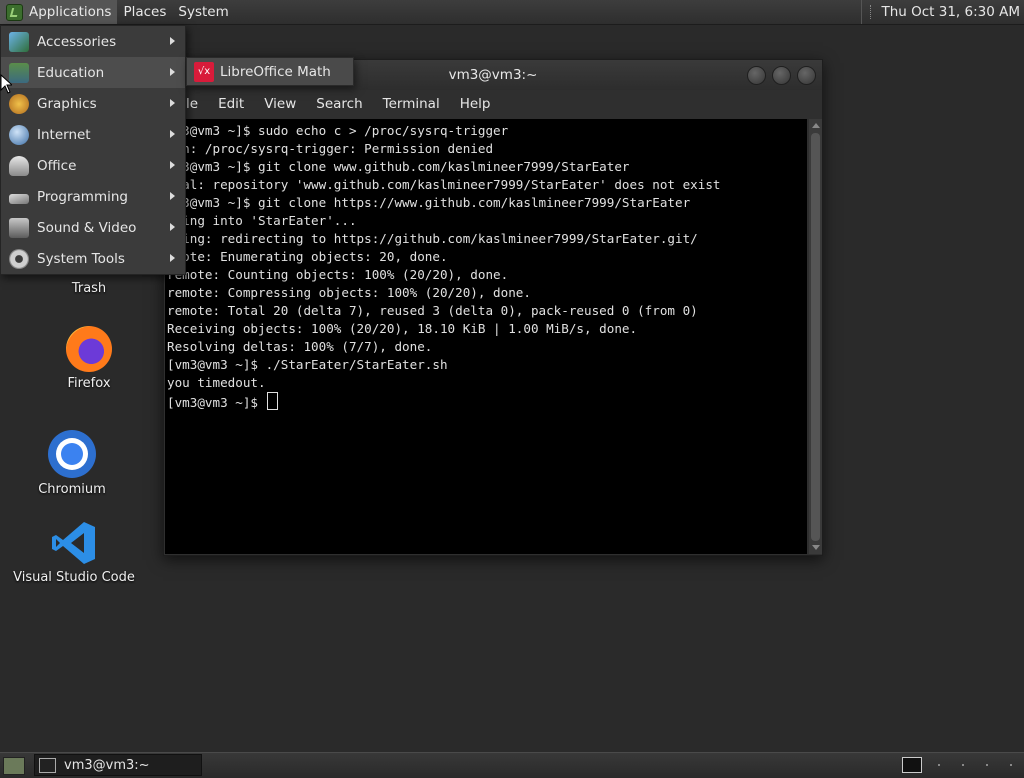 Image resolution: width=1024 pixels, height=778 pixels. Describe the element at coordinates (307, 256) in the screenshot. I see `terminal-line: emote: Enumerating objects: 20, done.` at that location.